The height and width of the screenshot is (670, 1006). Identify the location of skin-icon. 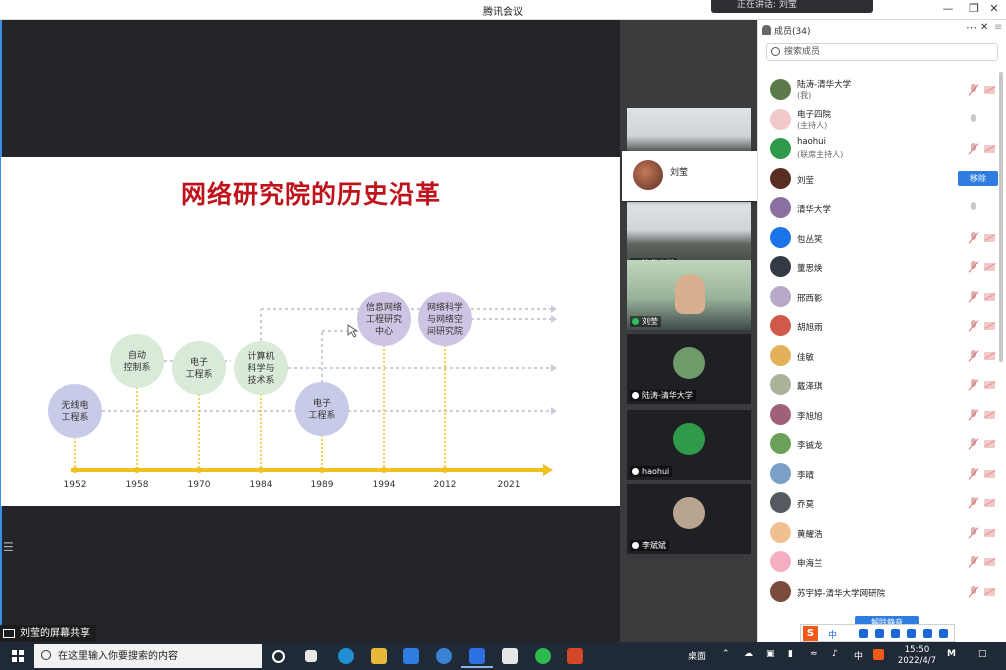
(927, 633).